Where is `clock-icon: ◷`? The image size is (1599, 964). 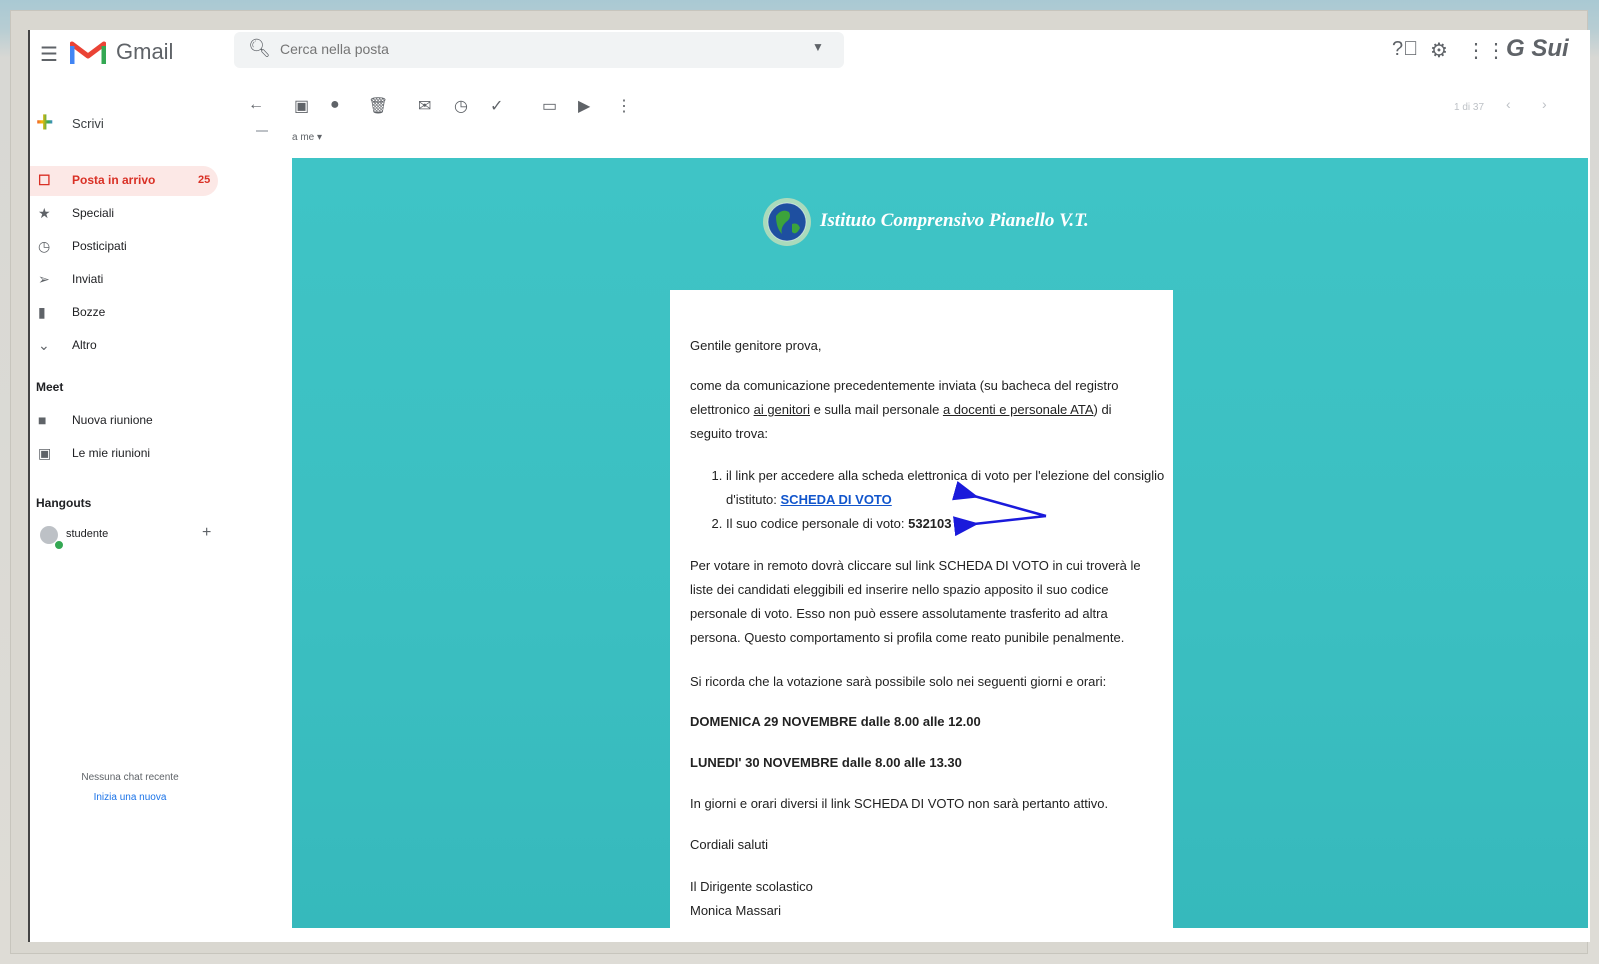 clock-icon: ◷ is located at coordinates (44, 246).